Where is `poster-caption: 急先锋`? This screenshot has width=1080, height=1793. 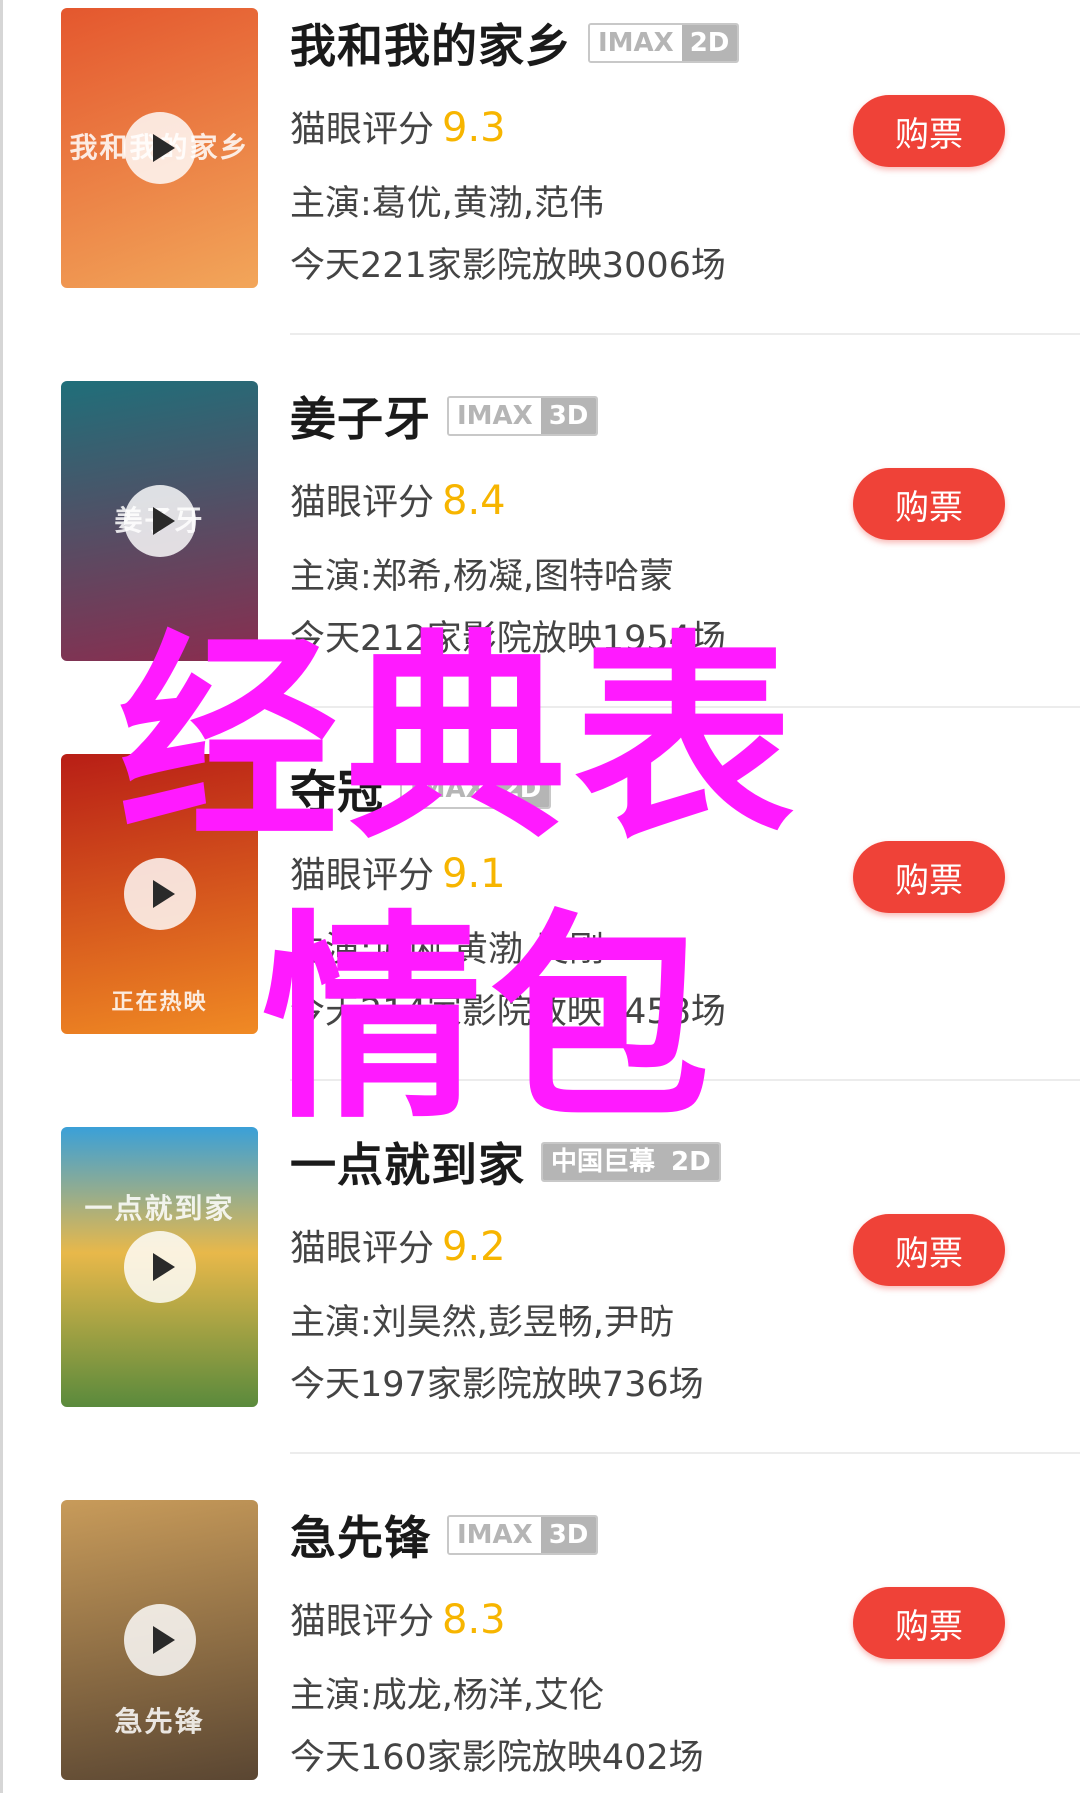
poster-caption: 急先锋 is located at coordinates (159, 1721).